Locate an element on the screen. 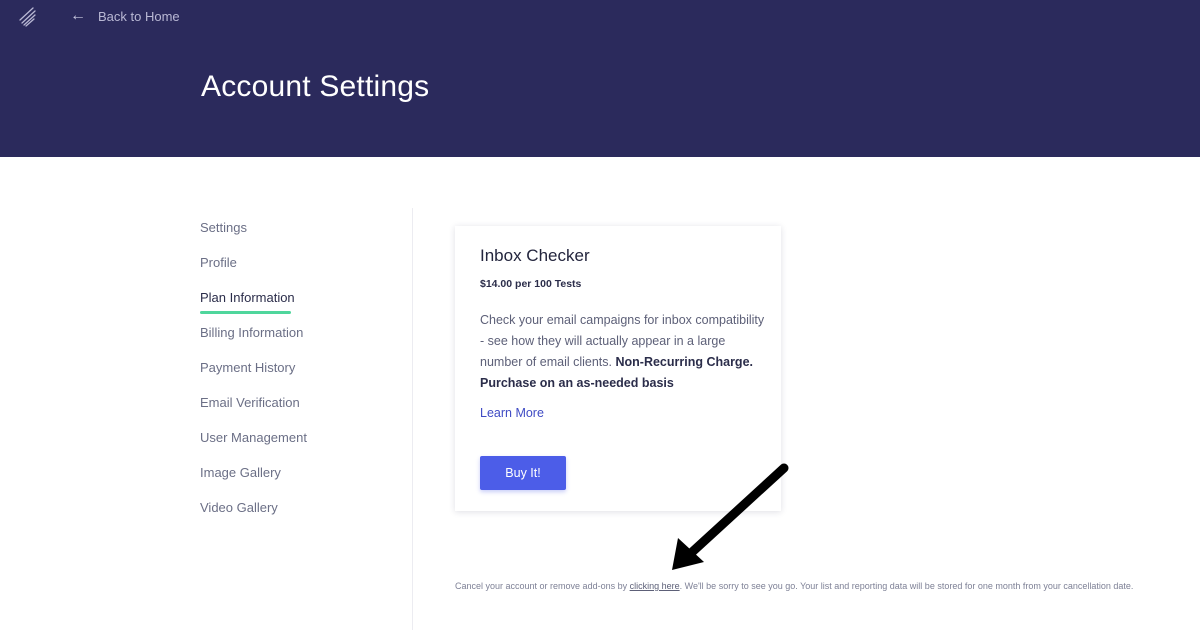 Image resolution: width=1200 pixels, height=630 pixels. sidebar-item-user-management: User Management is located at coordinates (253, 447).